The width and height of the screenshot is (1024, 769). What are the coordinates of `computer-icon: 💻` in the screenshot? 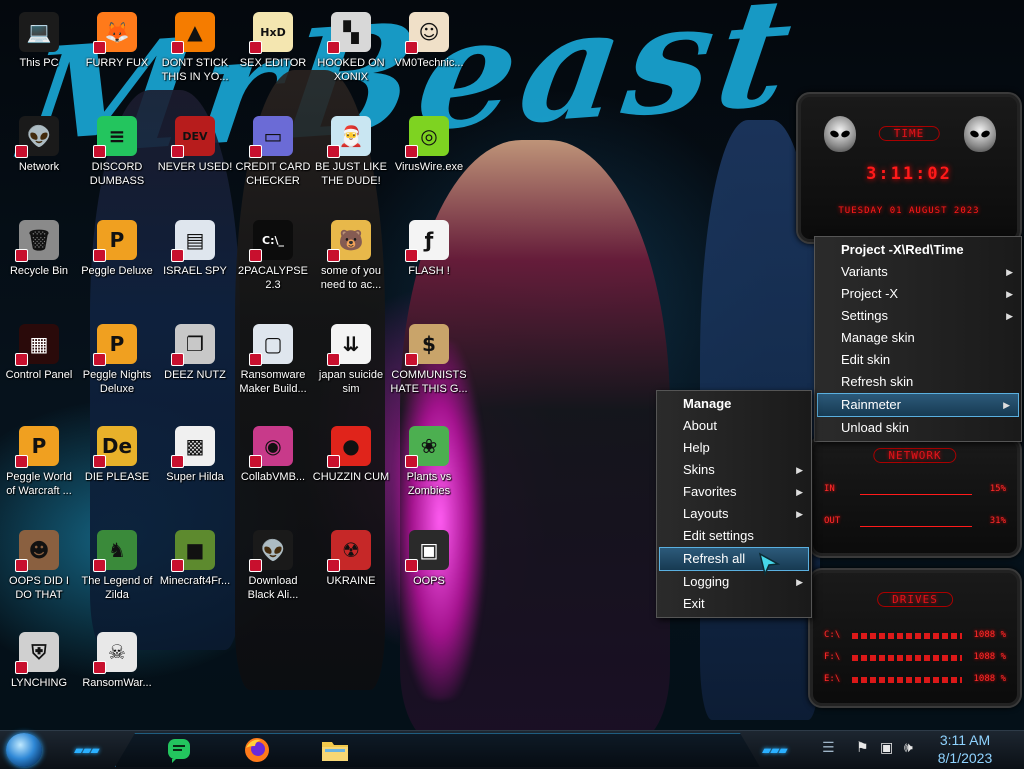 It's located at (39, 32).